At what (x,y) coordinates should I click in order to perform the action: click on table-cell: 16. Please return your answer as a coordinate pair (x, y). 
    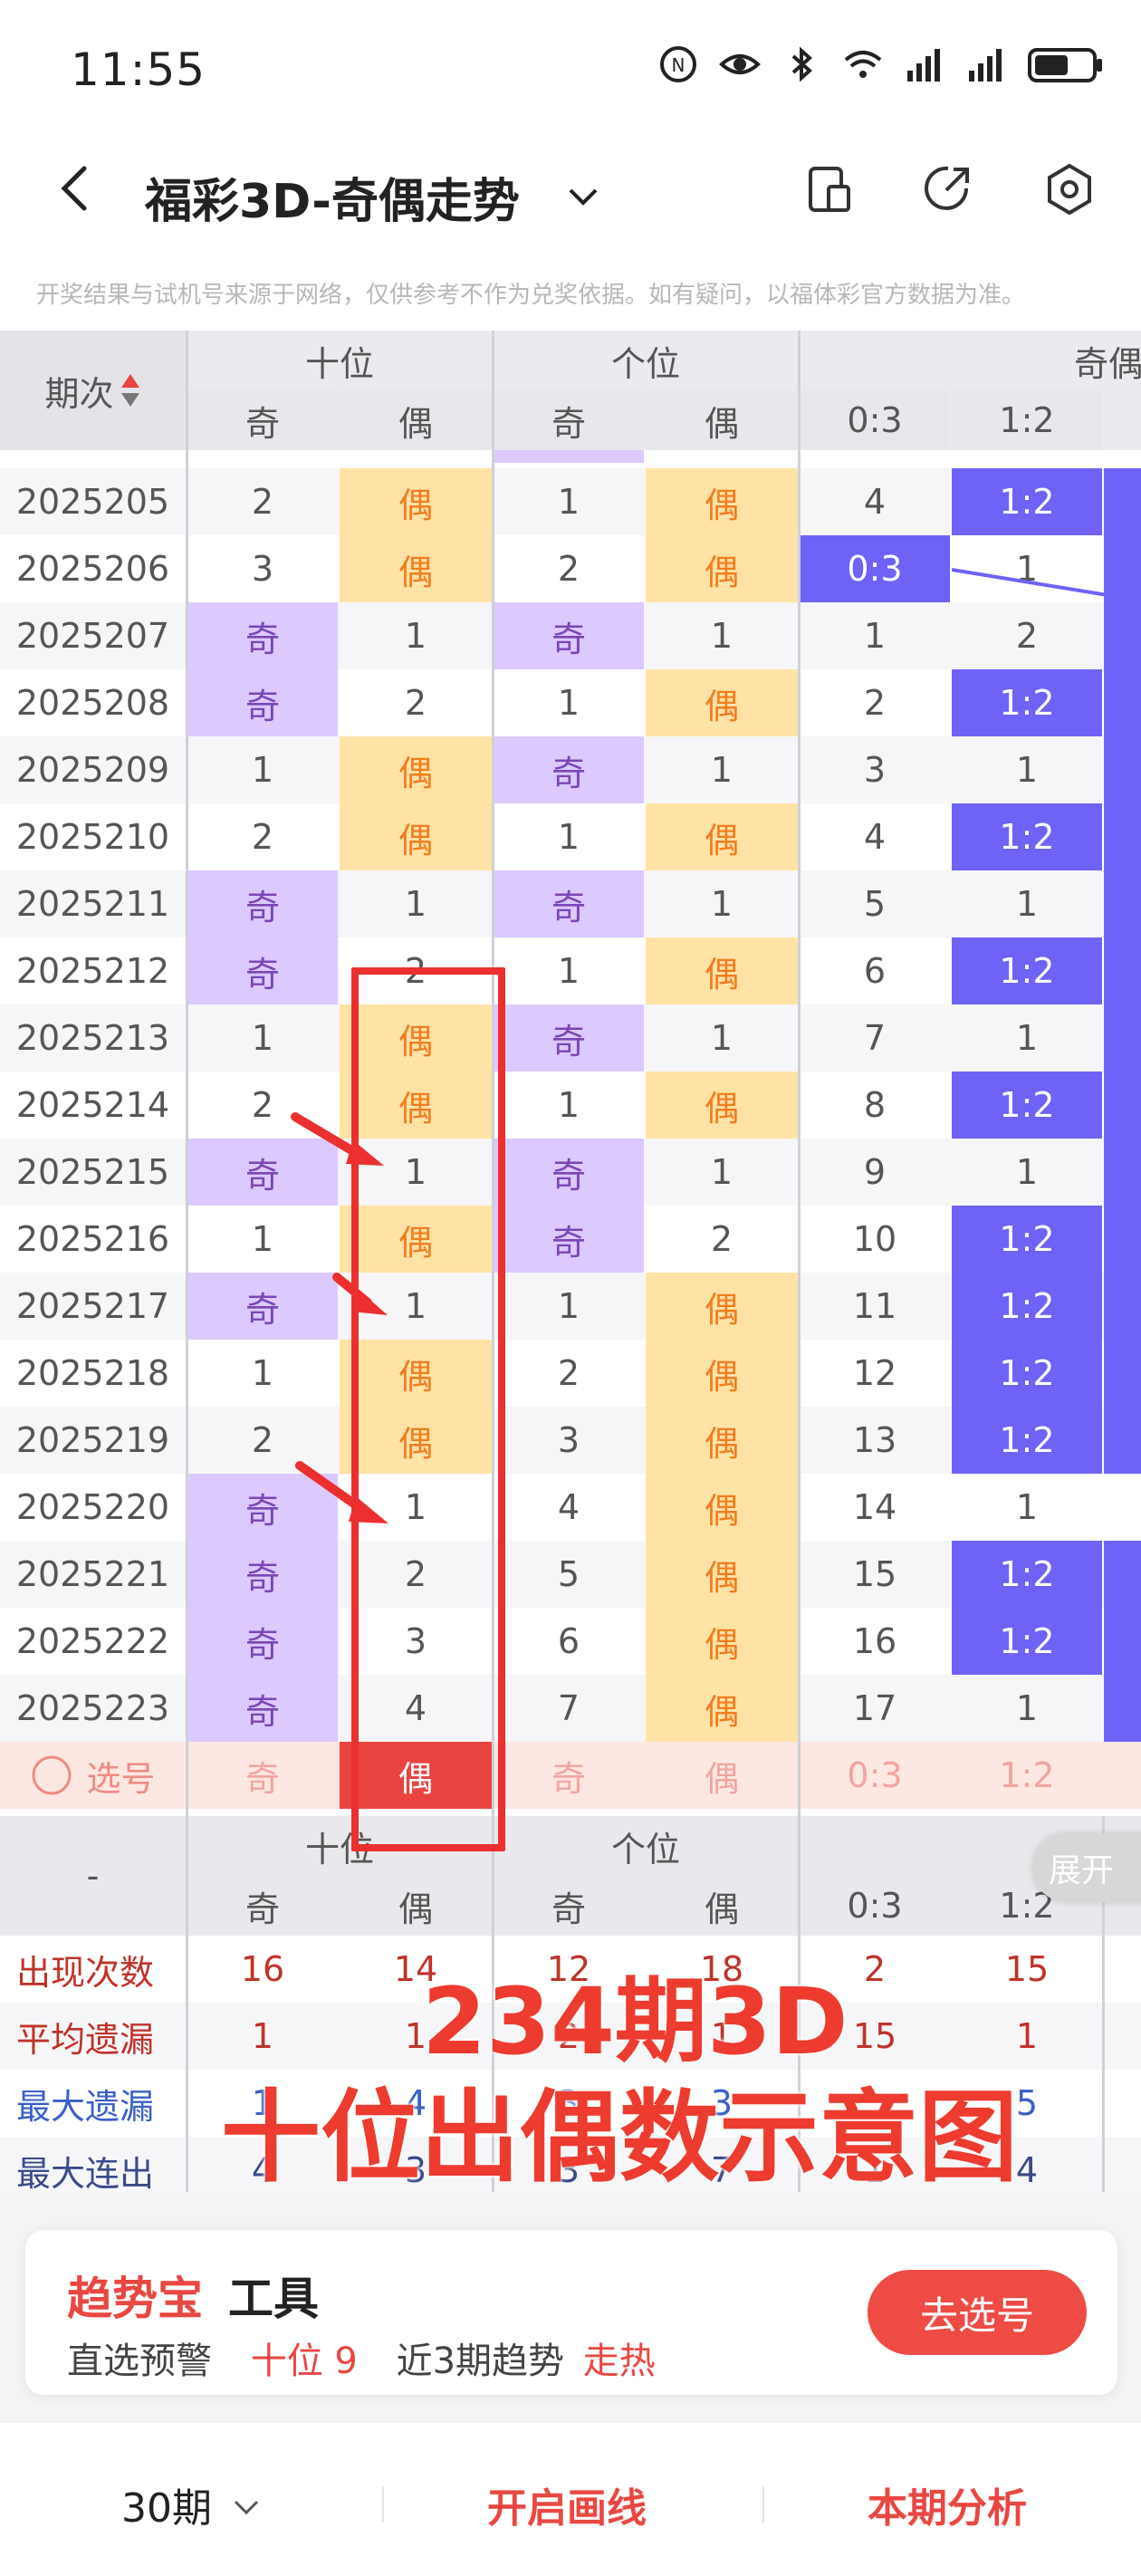
    Looking at the image, I should click on (874, 1641).